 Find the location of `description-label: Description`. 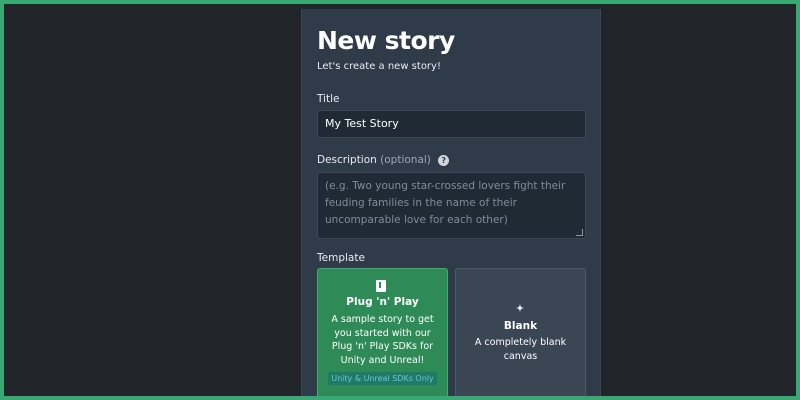

description-label: Description is located at coordinates (347, 160).